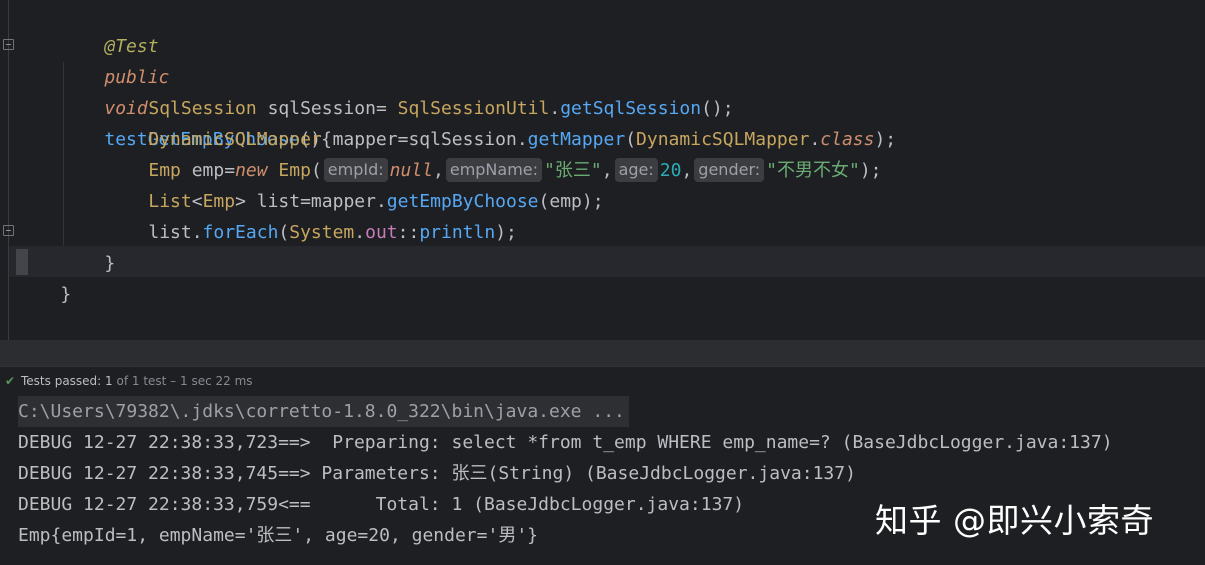  I want to click on code-line-2: public void testGetEmpByChoose(){, so click(196, 90).